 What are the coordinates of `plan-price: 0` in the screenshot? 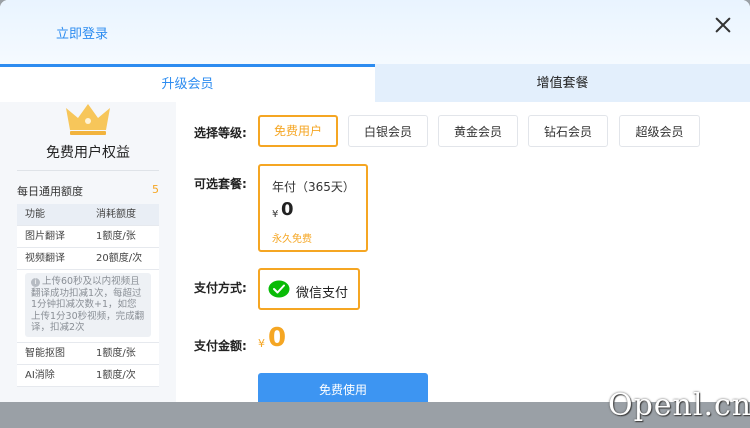 It's located at (287, 209).